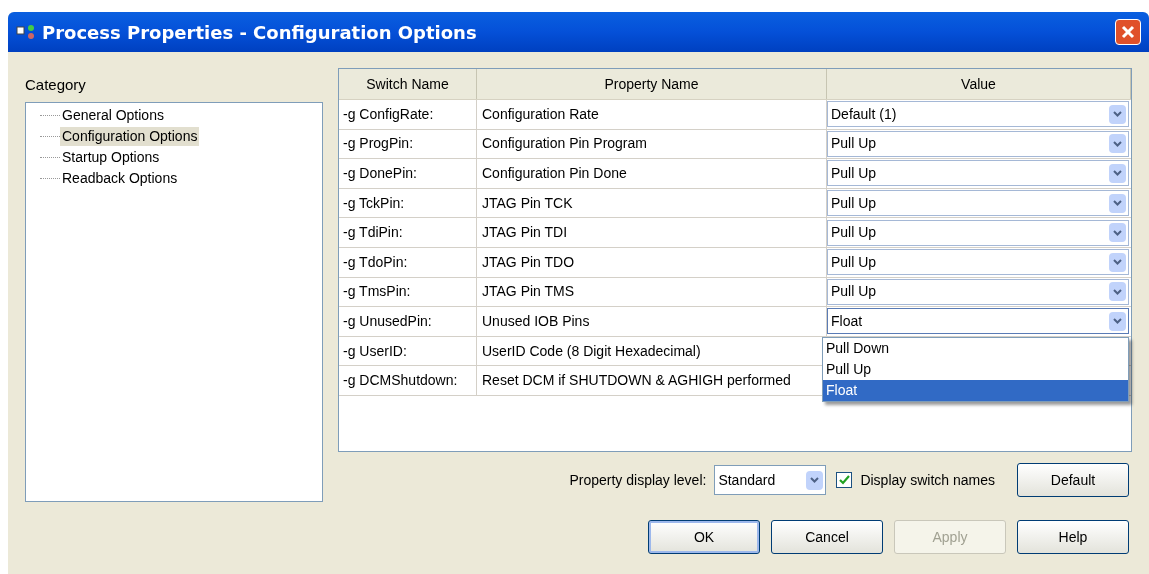 This screenshot has height=574, width=1149. I want to click on value-dropdown: Default (1), so click(978, 114).